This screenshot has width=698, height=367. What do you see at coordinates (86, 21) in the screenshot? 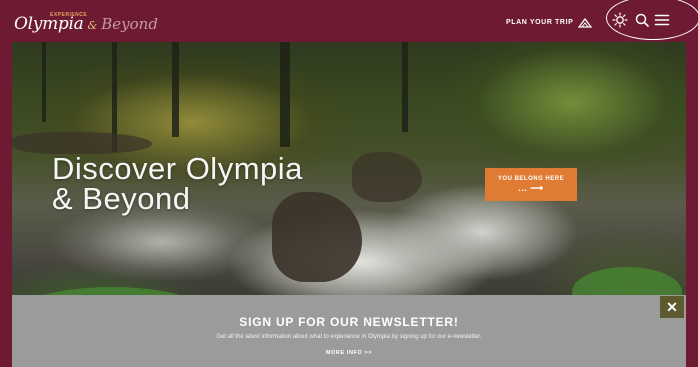
I see `site-logo: Experience Olympia & Beyond` at bounding box center [86, 21].